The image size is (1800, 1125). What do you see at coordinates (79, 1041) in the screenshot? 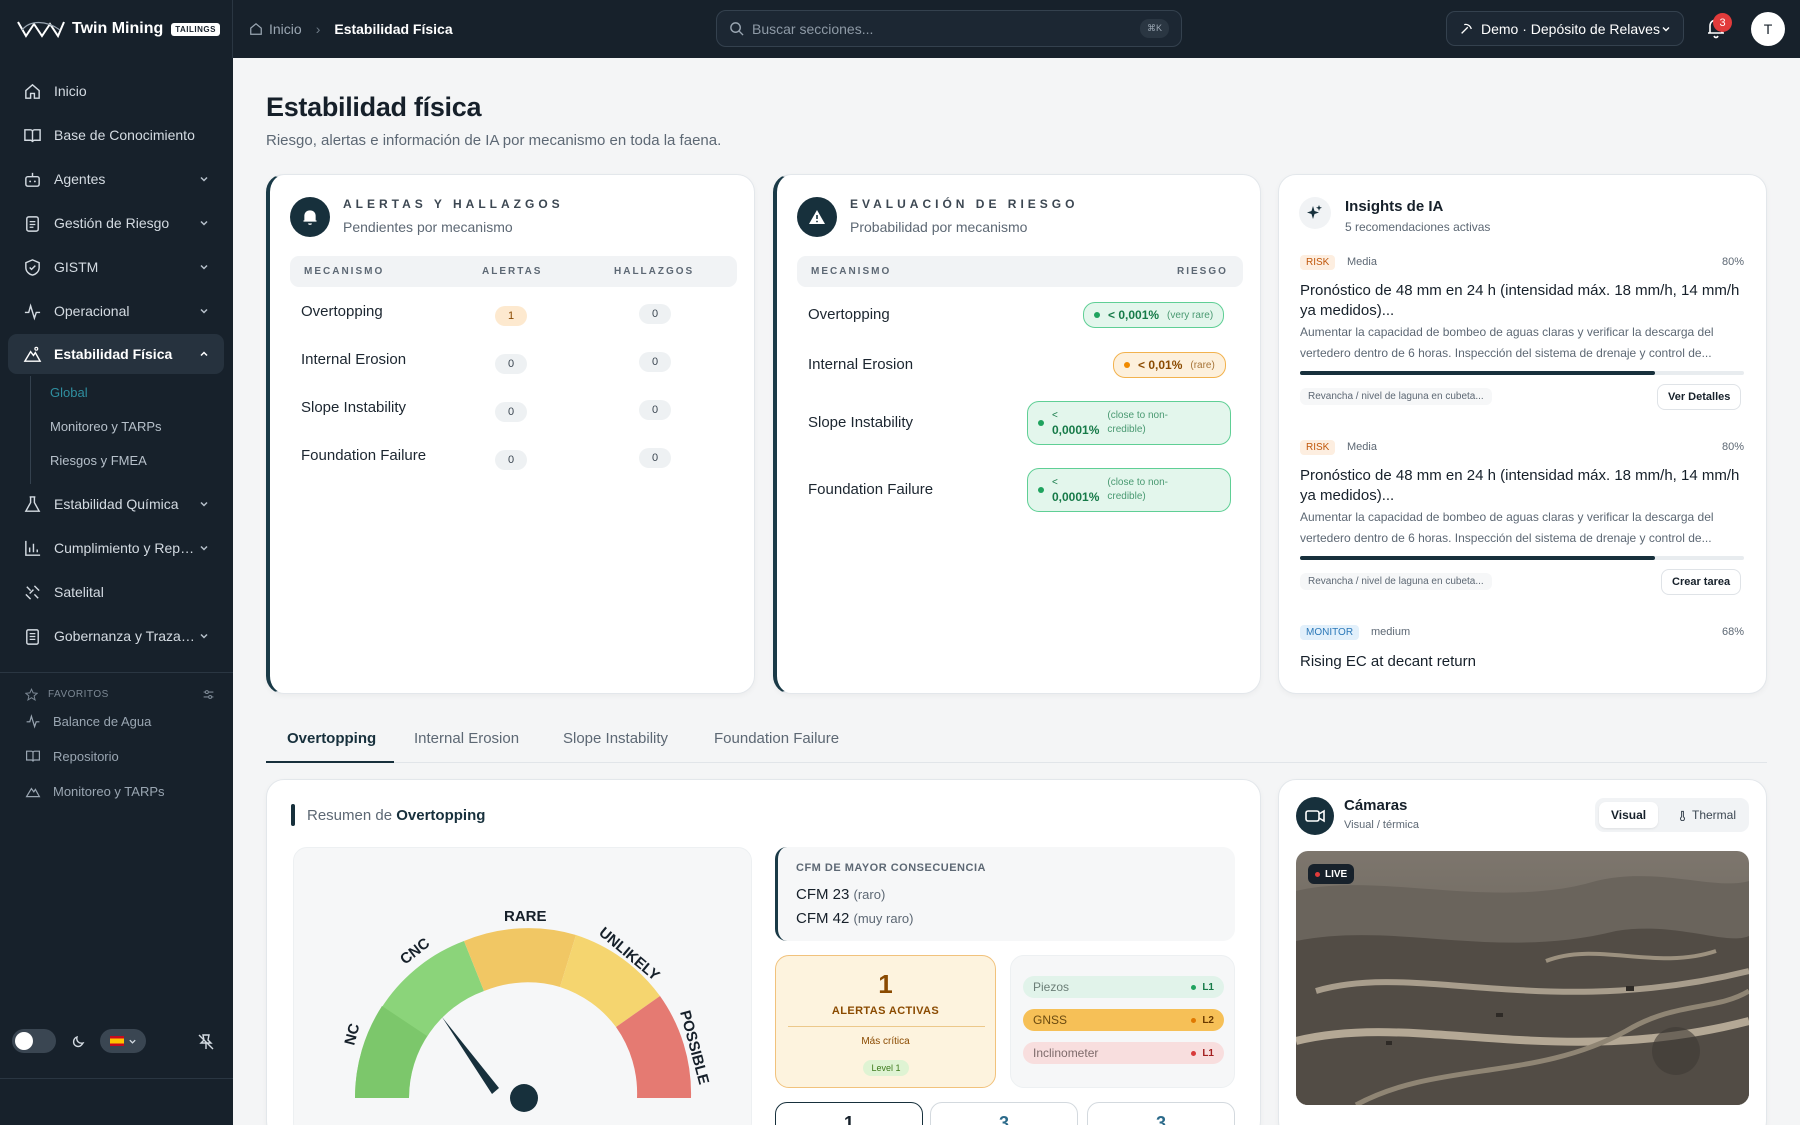
I see `moon-icon` at bounding box center [79, 1041].